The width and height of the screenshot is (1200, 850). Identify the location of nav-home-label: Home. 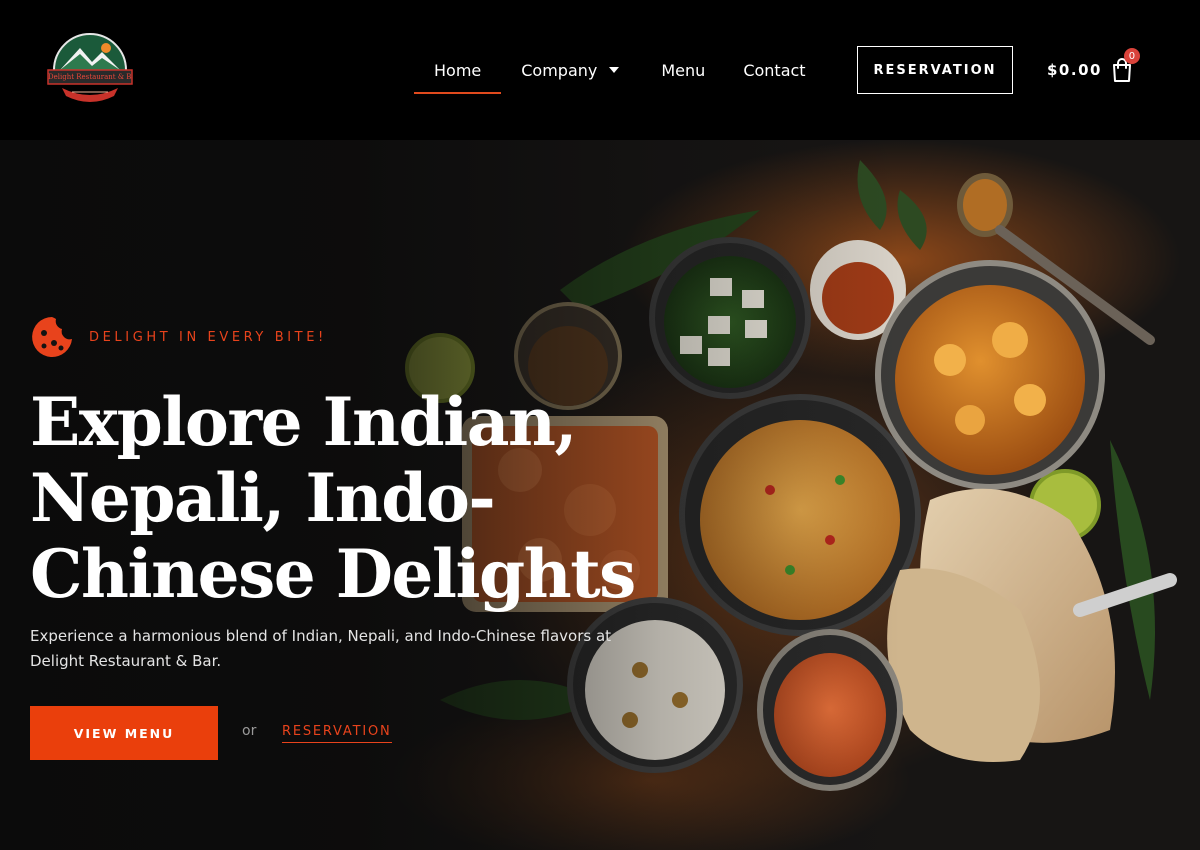
(458, 70).